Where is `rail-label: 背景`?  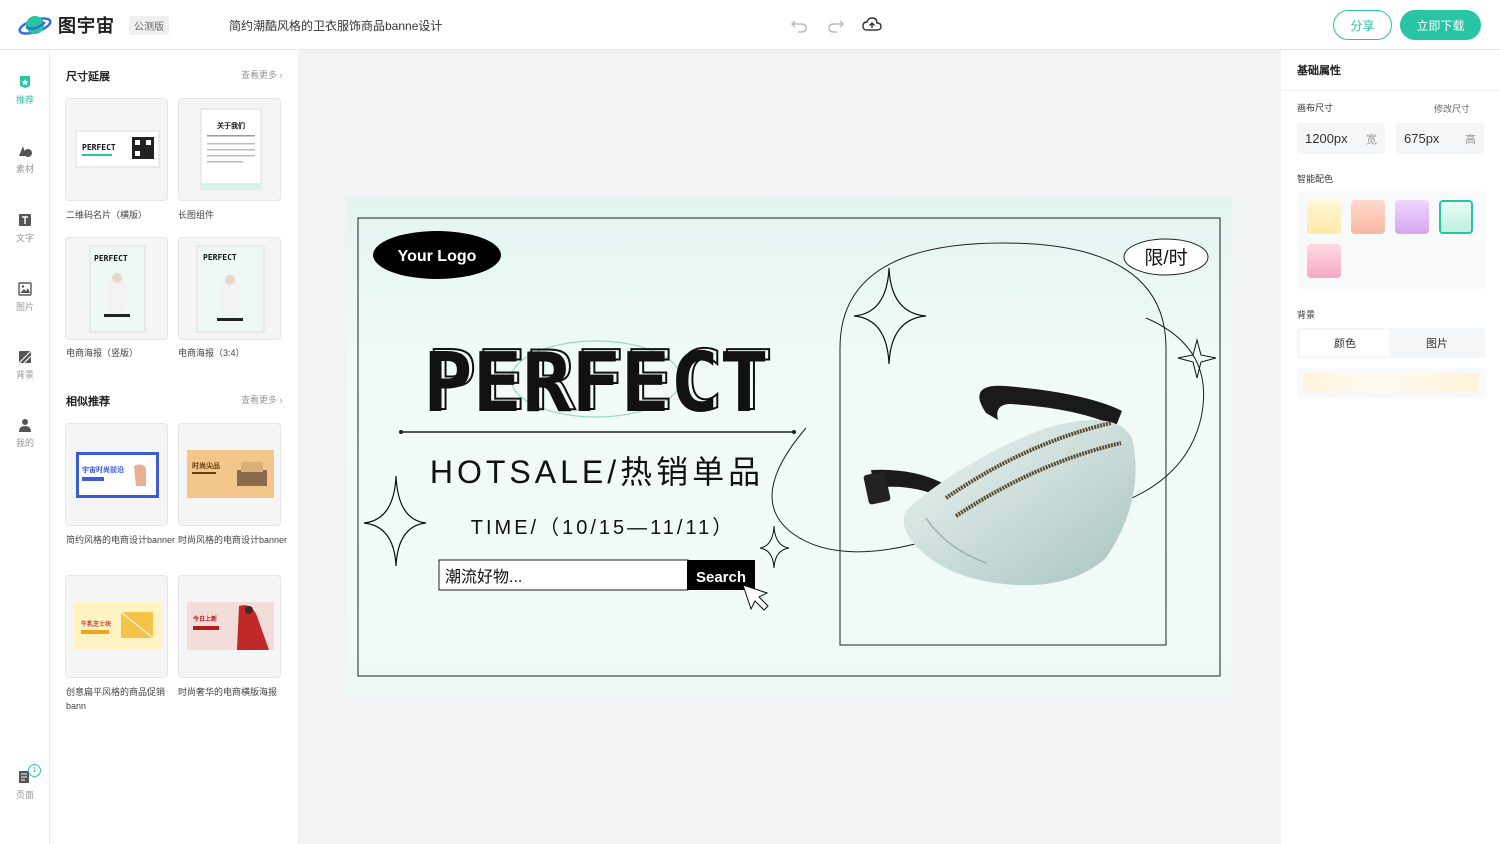
rail-label: 背景 is located at coordinates (24, 375).